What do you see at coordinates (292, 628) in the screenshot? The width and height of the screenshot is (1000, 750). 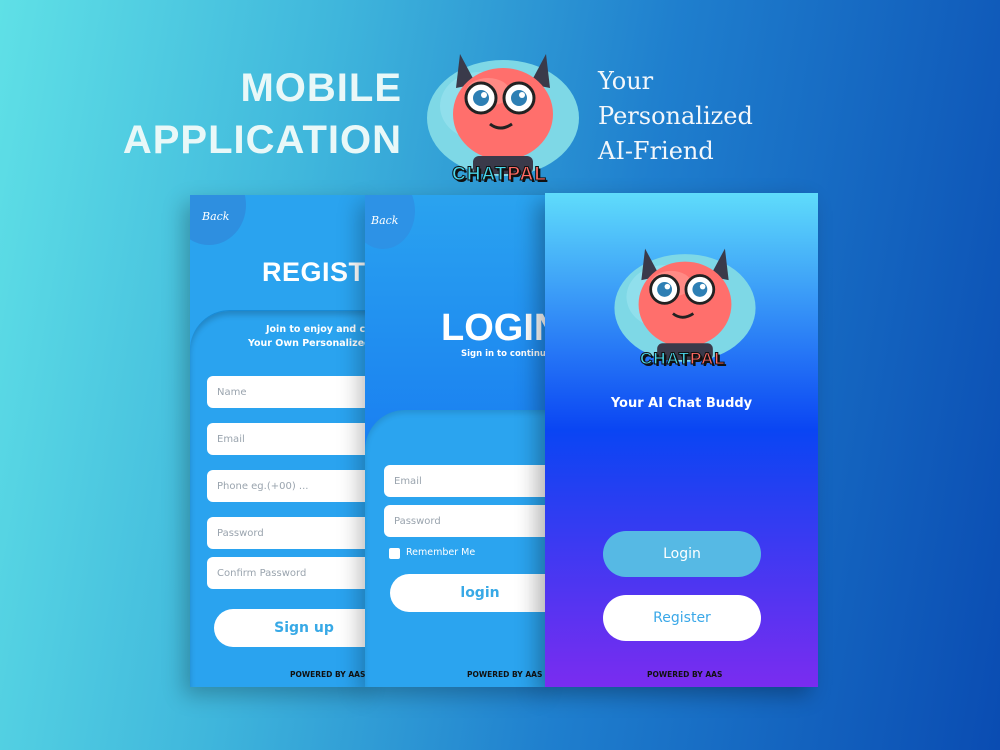 I see `sign-up-button: Sign up` at bounding box center [292, 628].